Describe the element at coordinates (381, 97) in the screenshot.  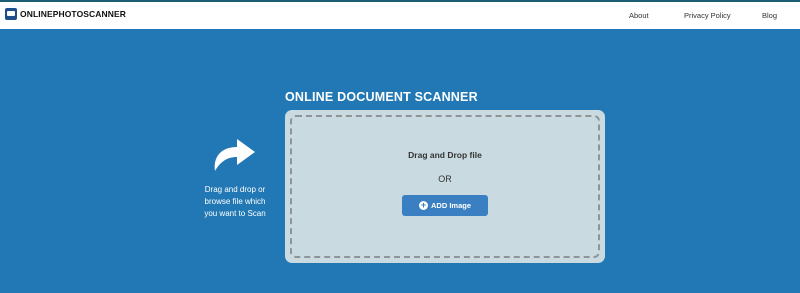
I see `page-title: ONLINE DOCUMENT SCANNER` at that location.